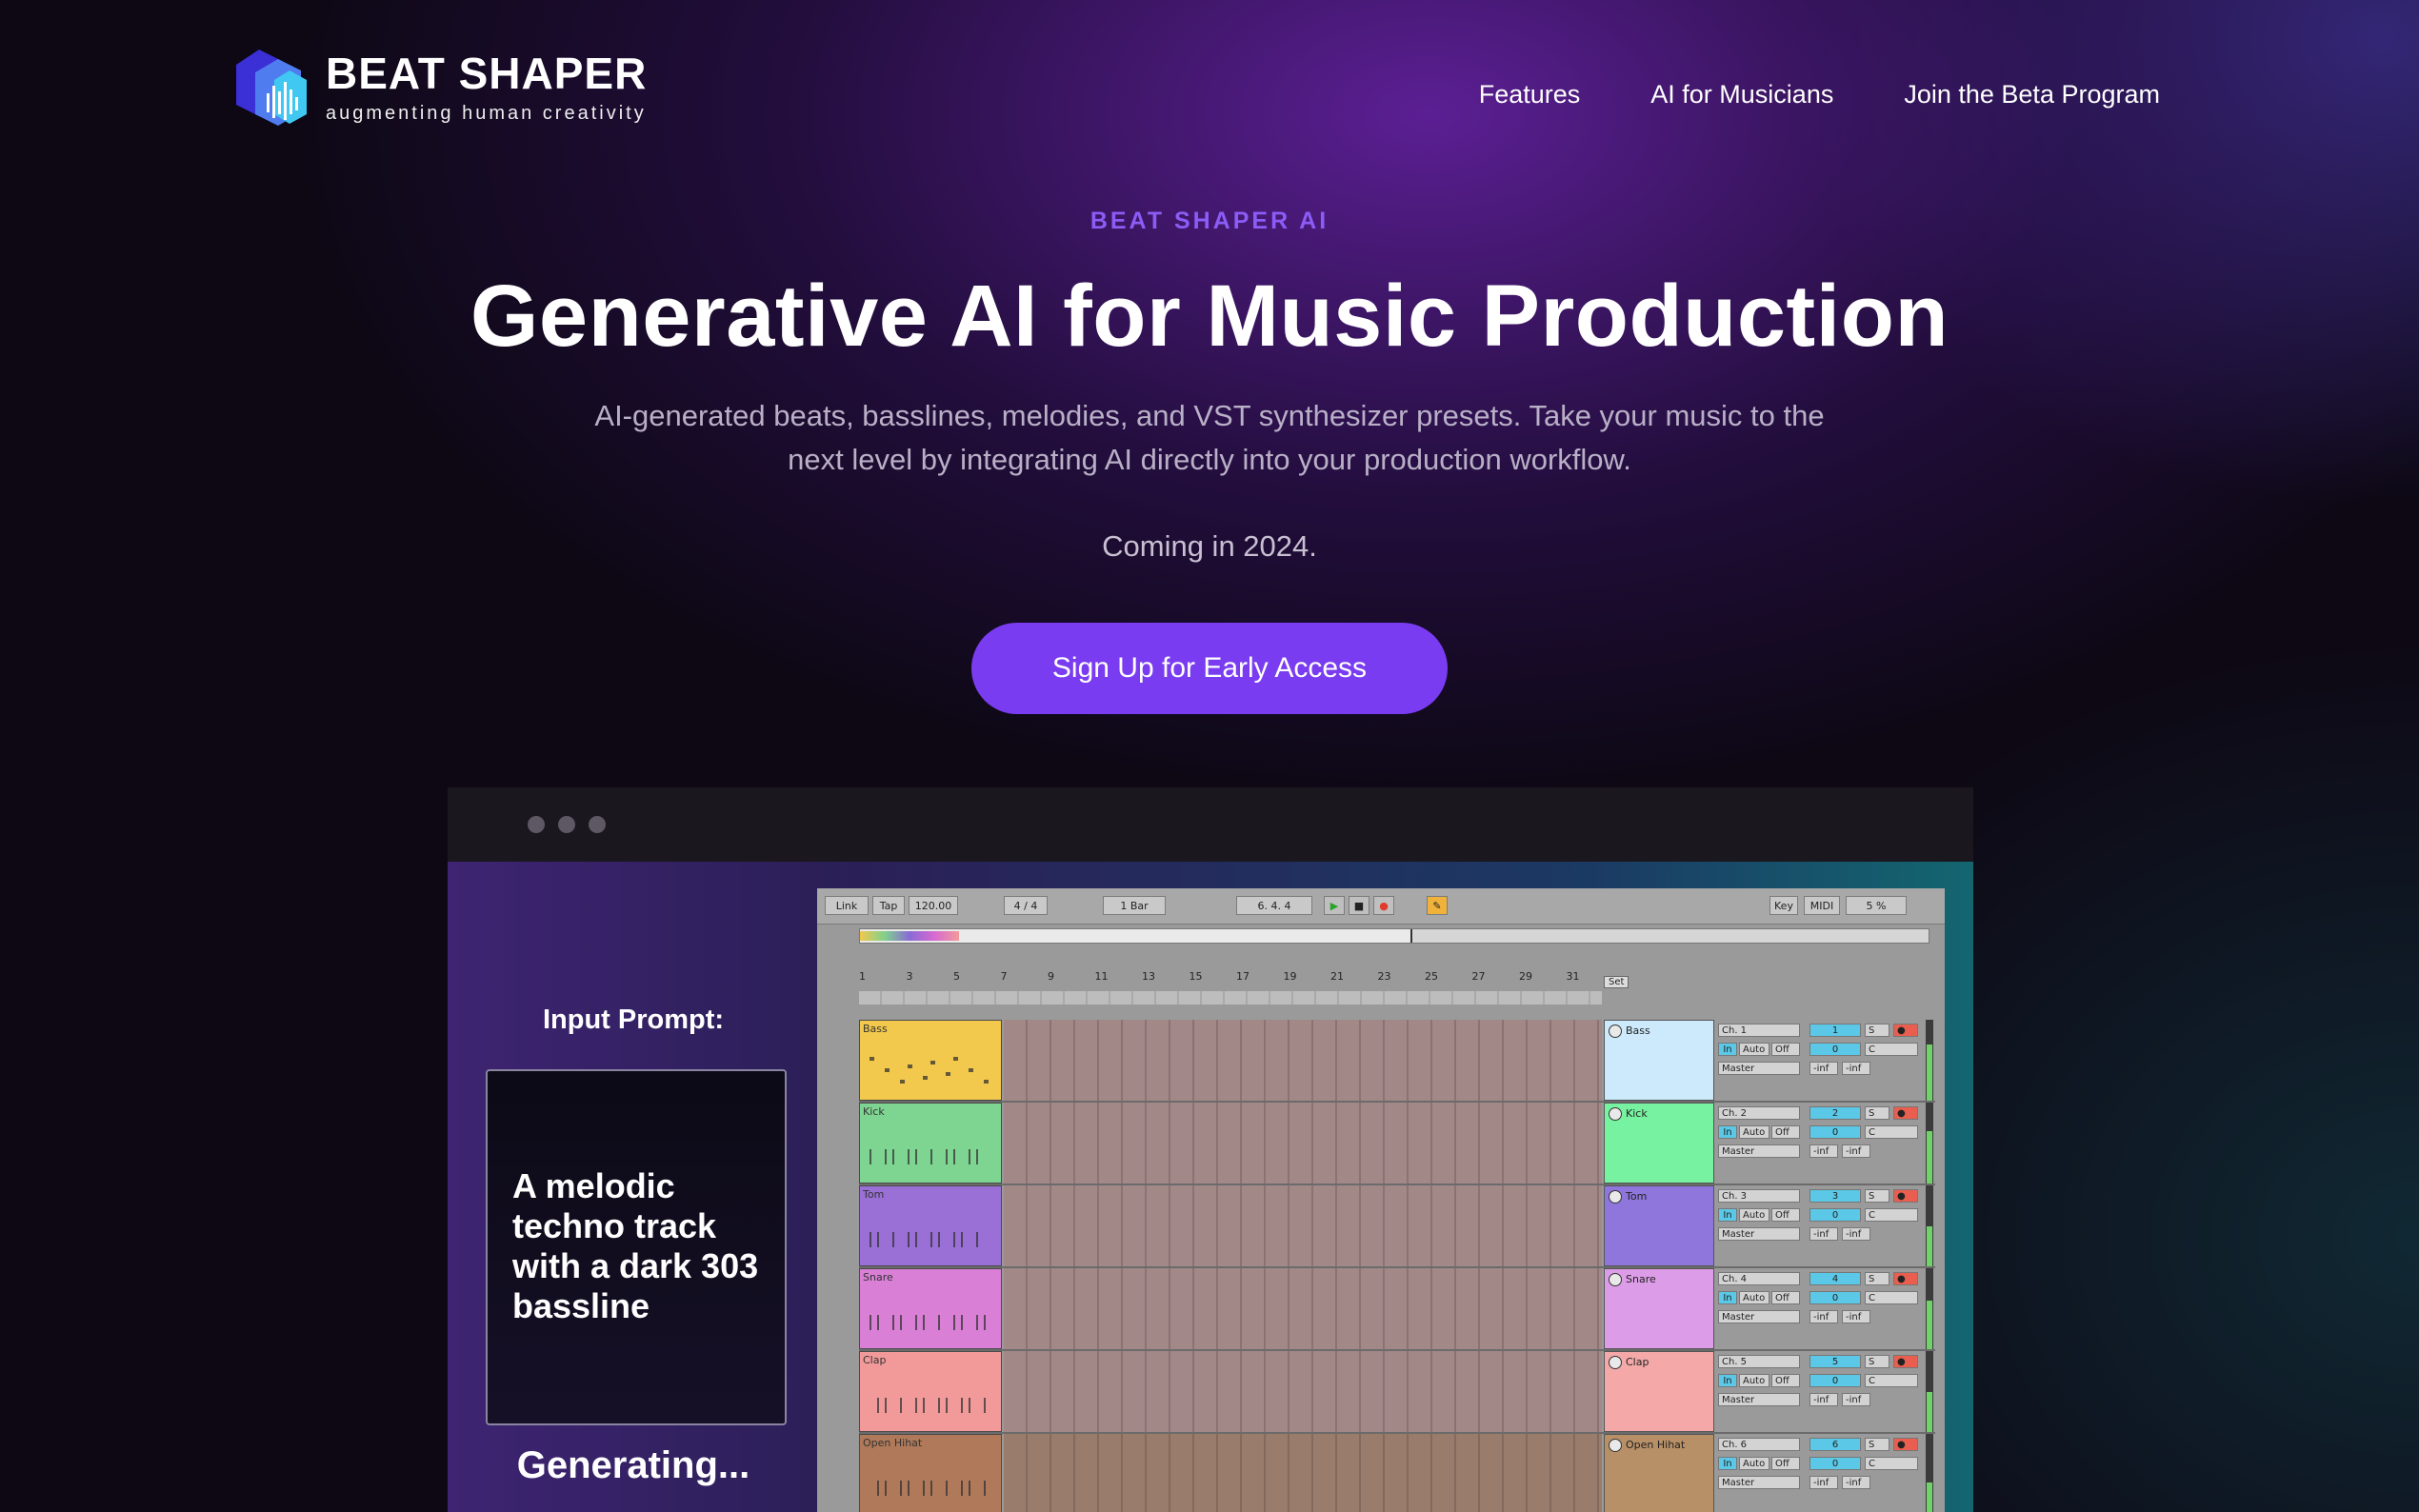  What do you see at coordinates (1210, 824) in the screenshot?
I see `window-titlebar` at bounding box center [1210, 824].